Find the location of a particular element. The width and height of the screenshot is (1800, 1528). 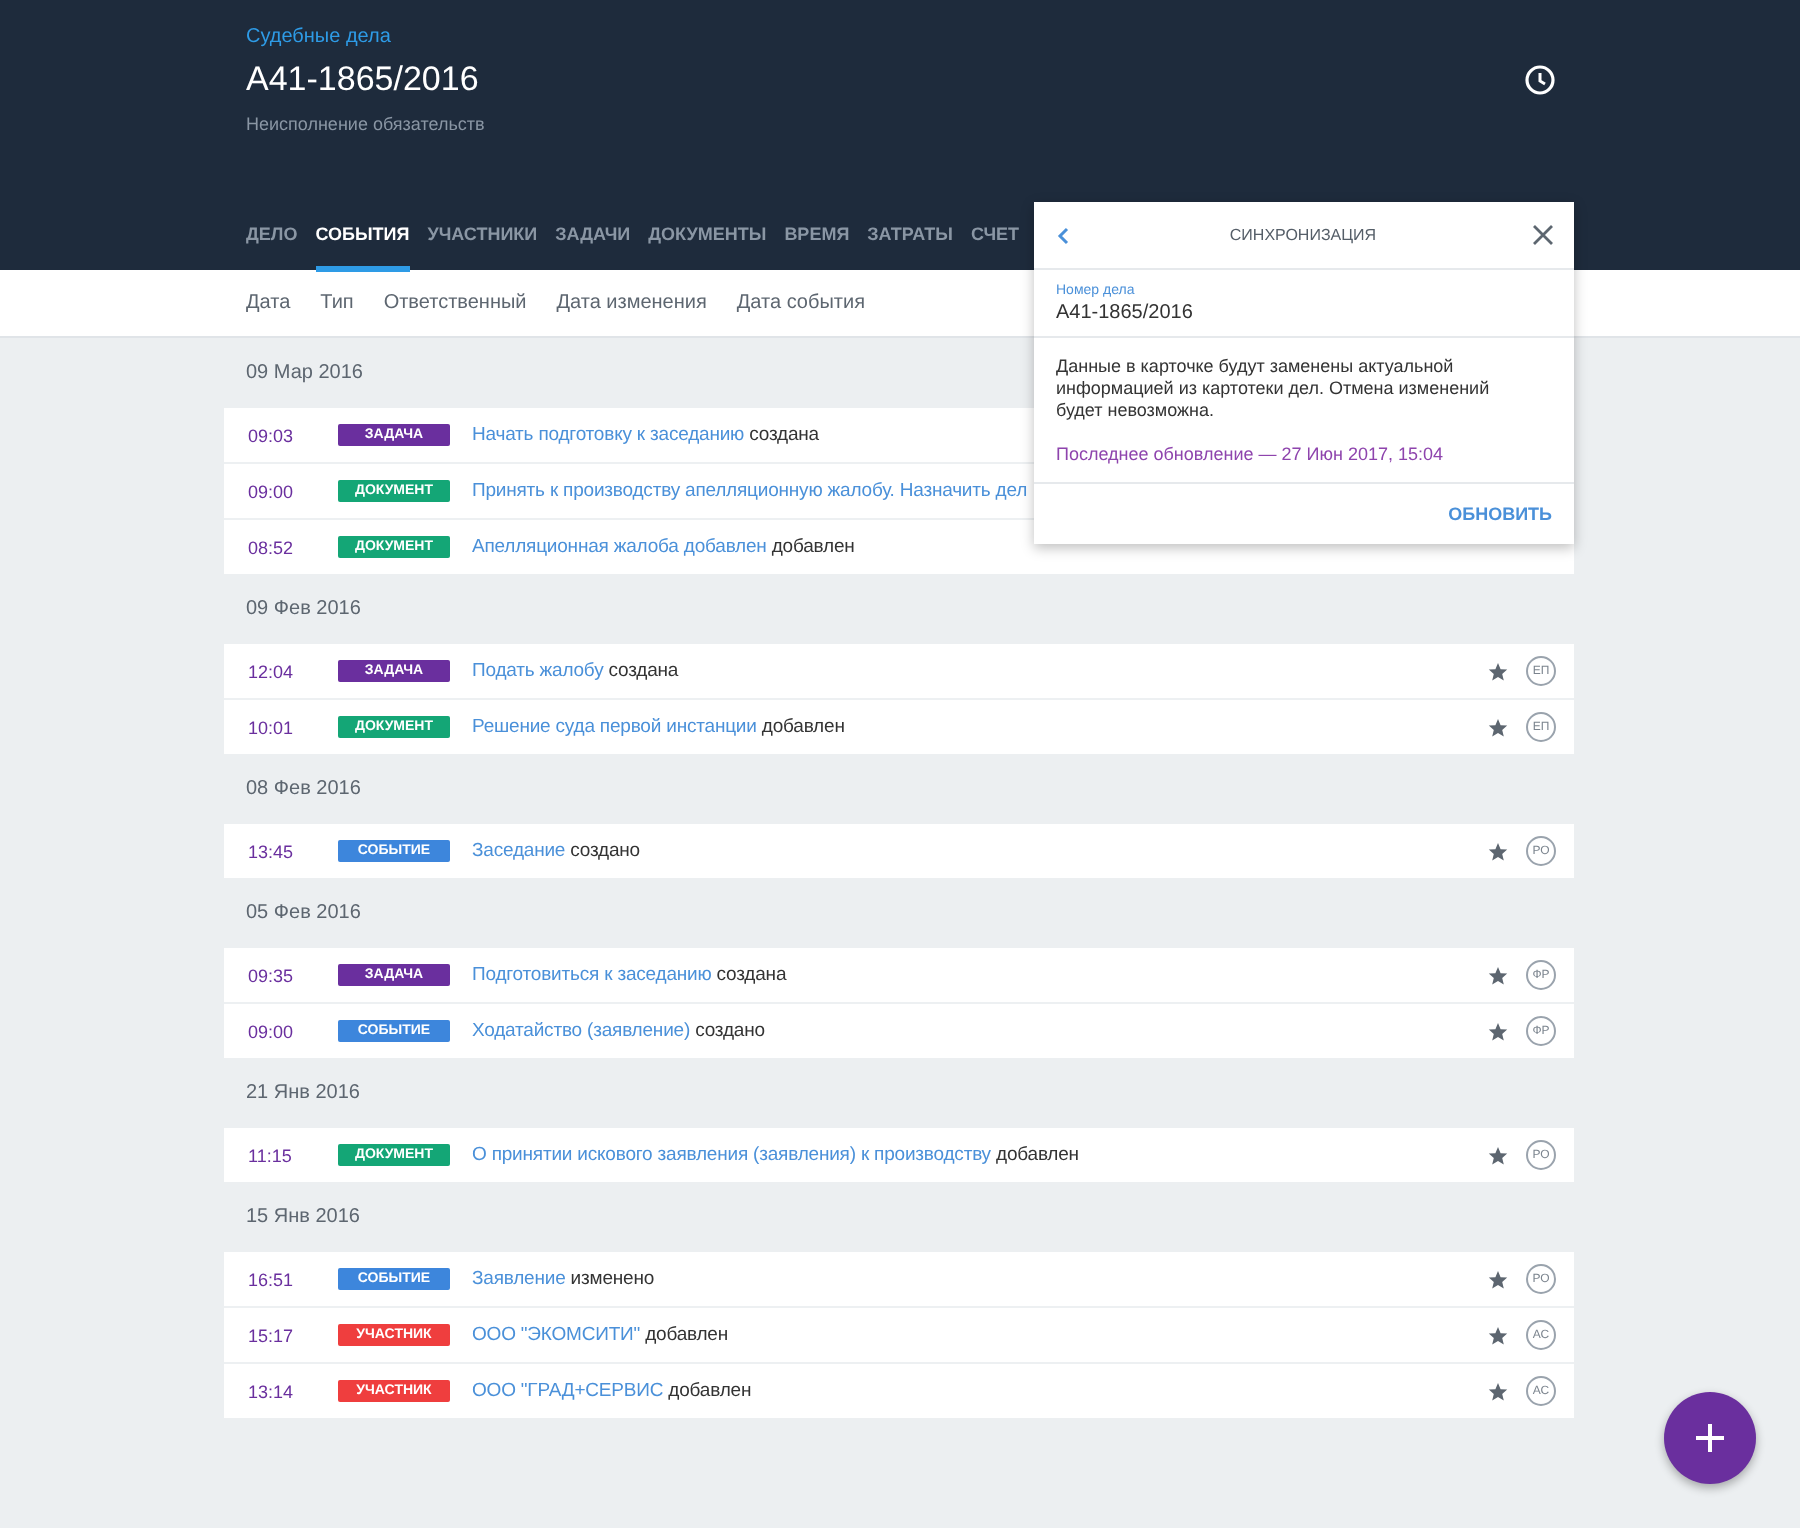

event-time: 15:17 is located at coordinates (272, 1335).